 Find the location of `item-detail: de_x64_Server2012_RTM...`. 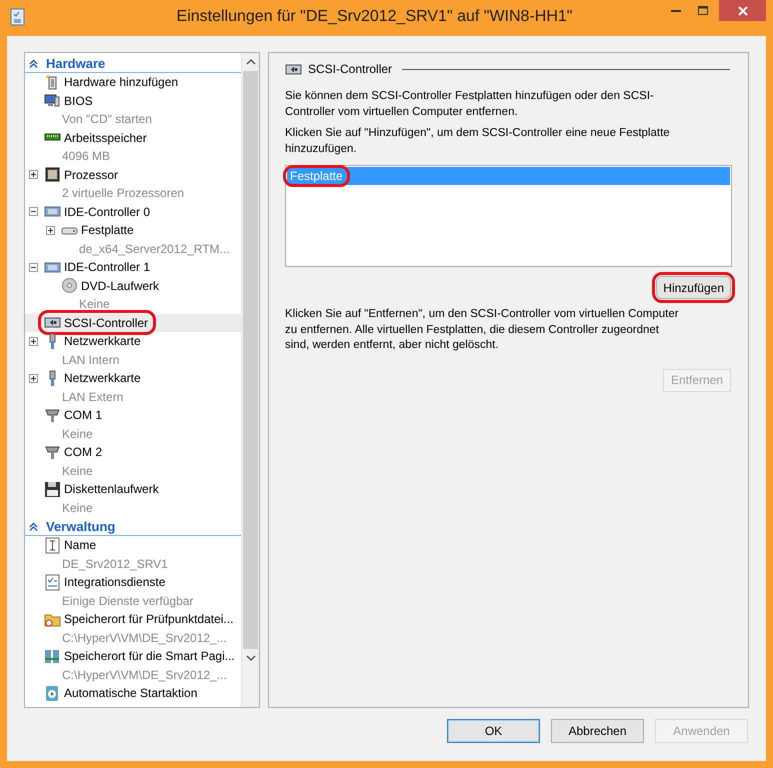

item-detail: de_x64_Server2012_RTM... is located at coordinates (155, 249).